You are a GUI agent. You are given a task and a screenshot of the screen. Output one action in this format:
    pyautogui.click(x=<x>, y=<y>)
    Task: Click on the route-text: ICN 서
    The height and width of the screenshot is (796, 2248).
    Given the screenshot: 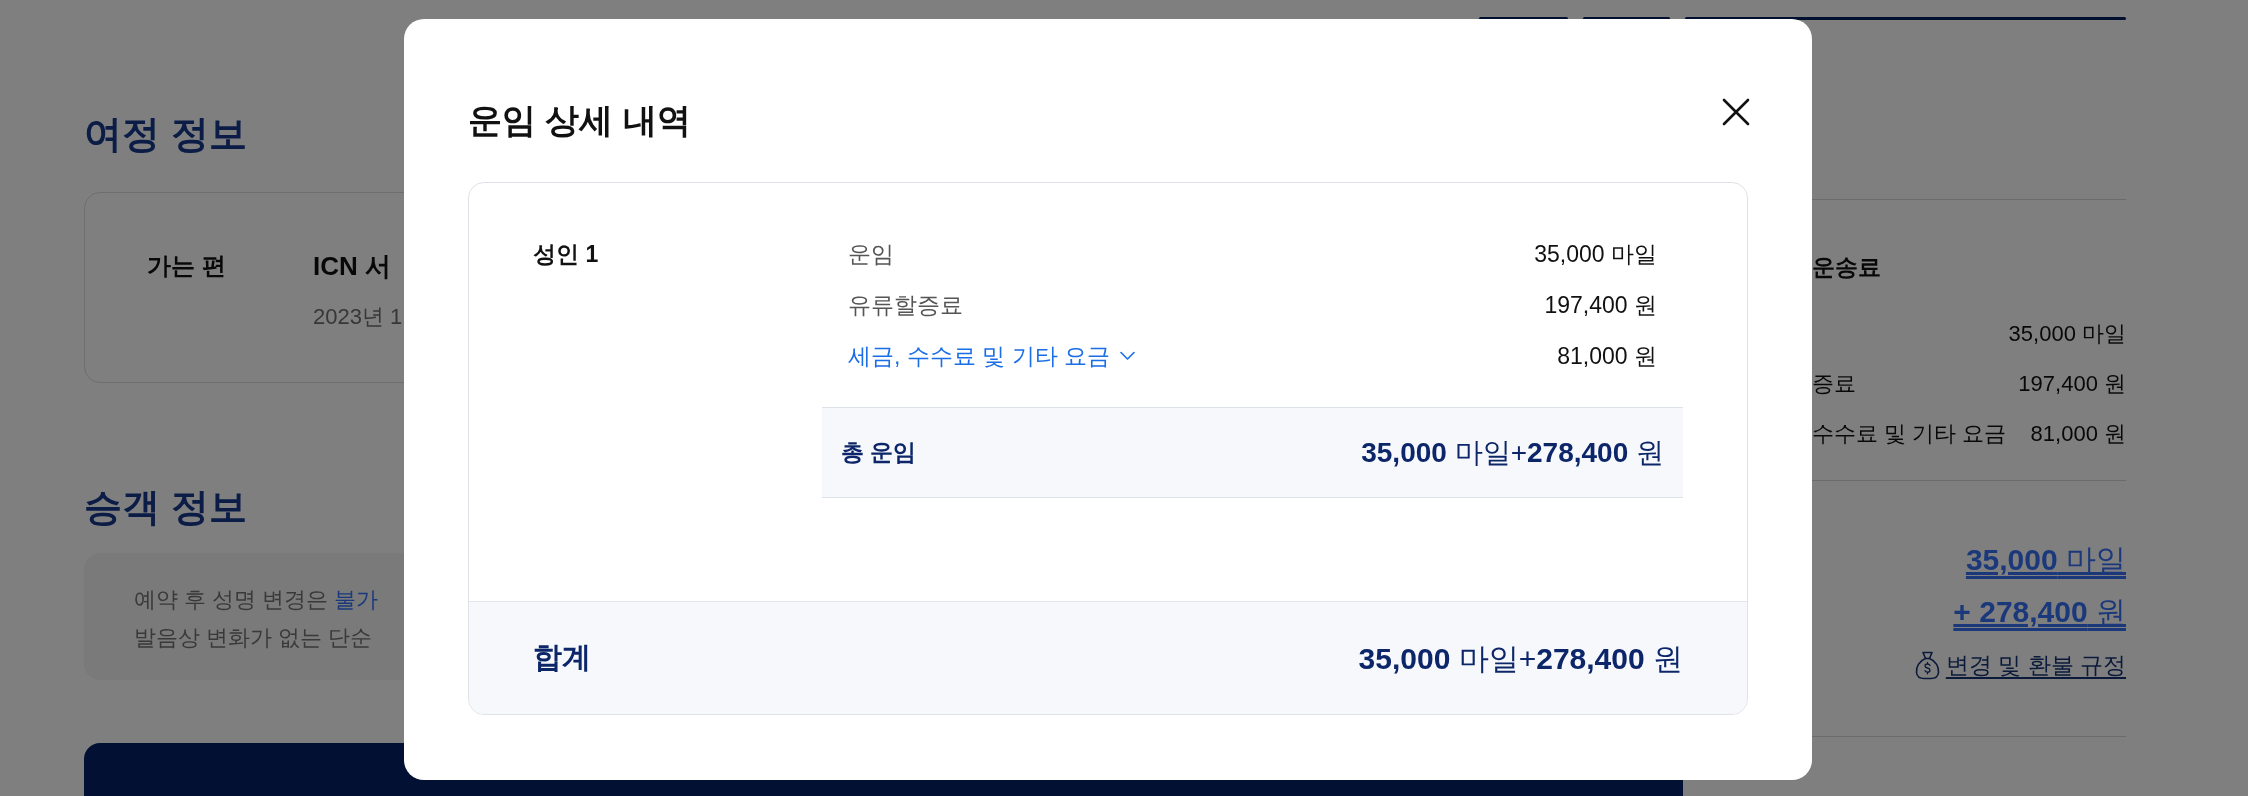 What is the action you would take?
    pyautogui.click(x=352, y=266)
    